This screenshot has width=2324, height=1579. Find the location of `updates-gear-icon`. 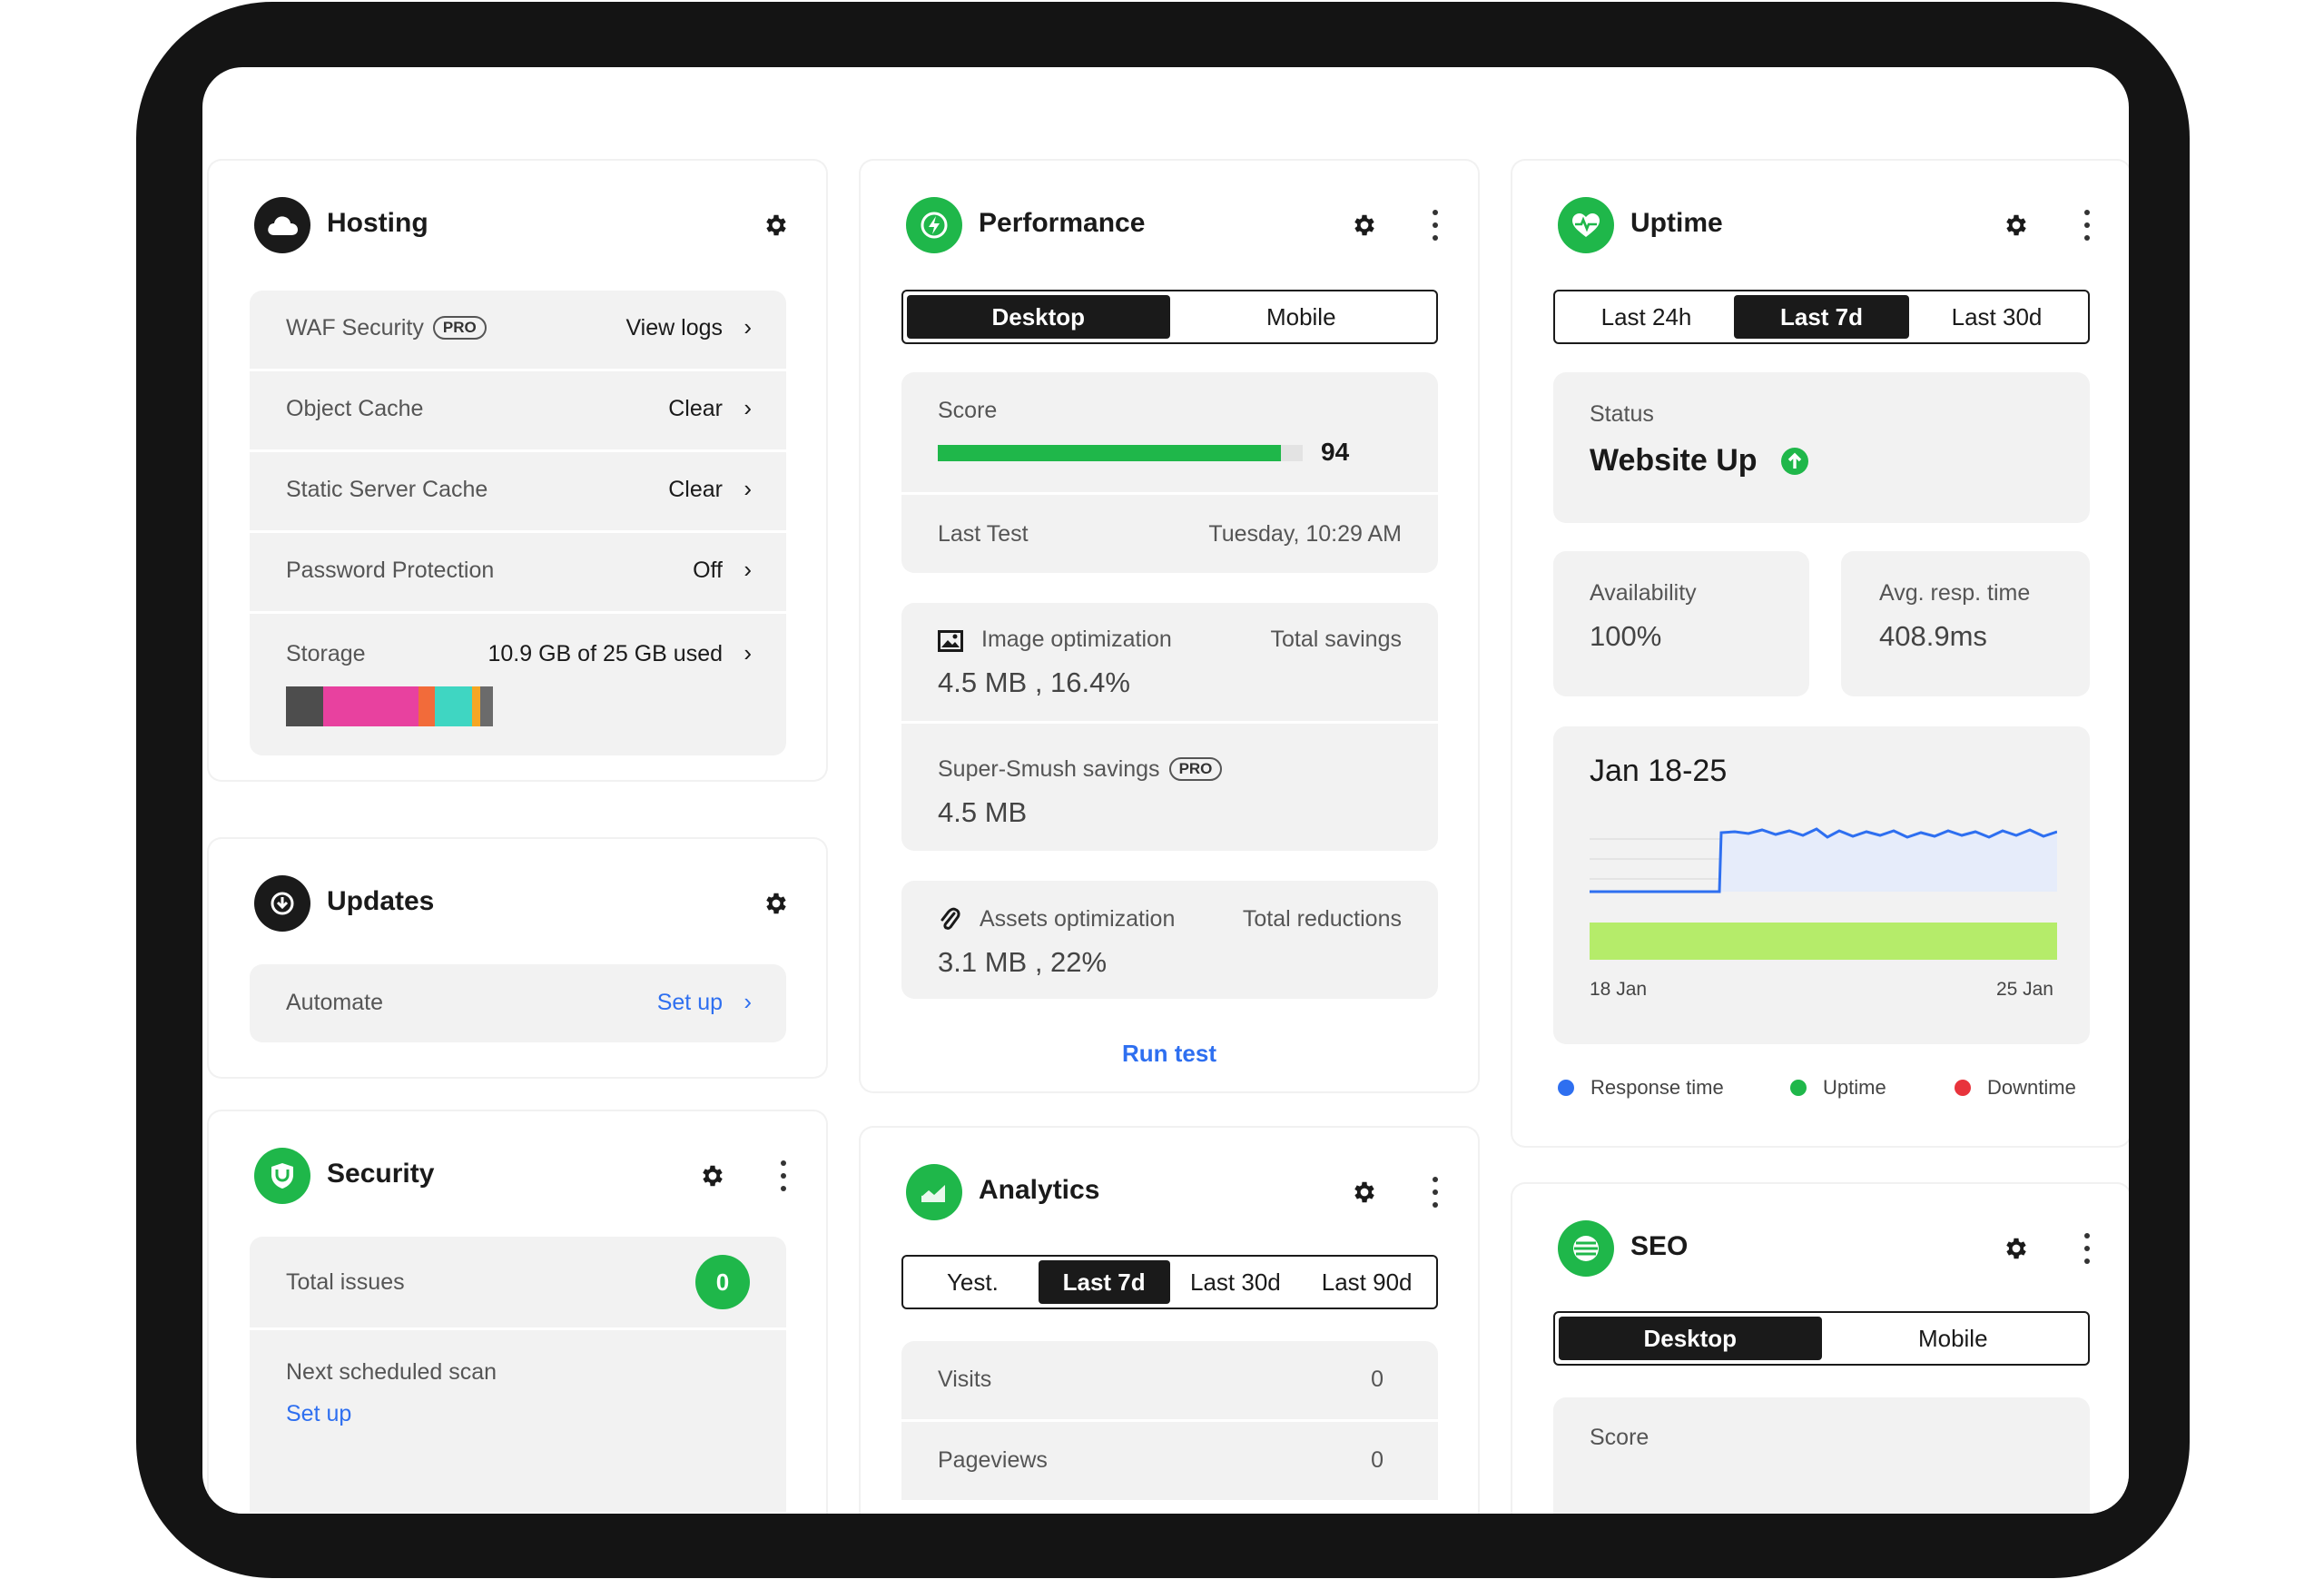

updates-gear-icon is located at coordinates (776, 903).